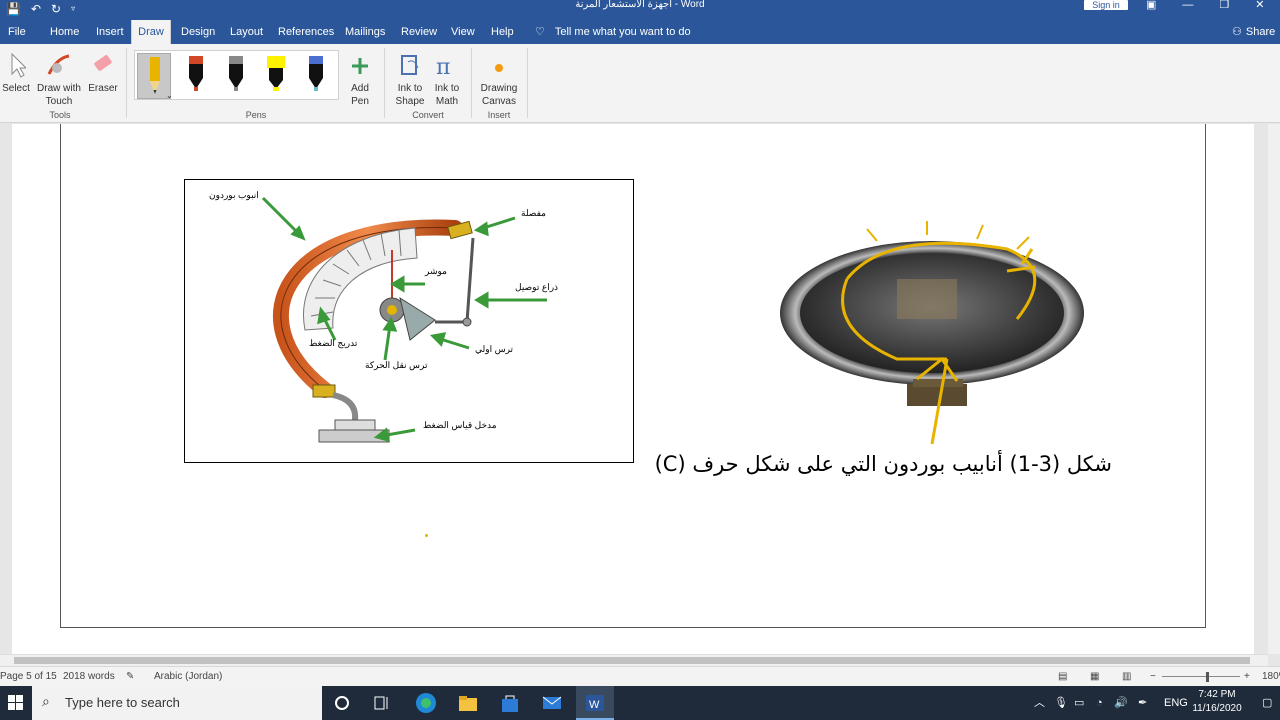  I want to click on mail-icon, so click(552, 703).